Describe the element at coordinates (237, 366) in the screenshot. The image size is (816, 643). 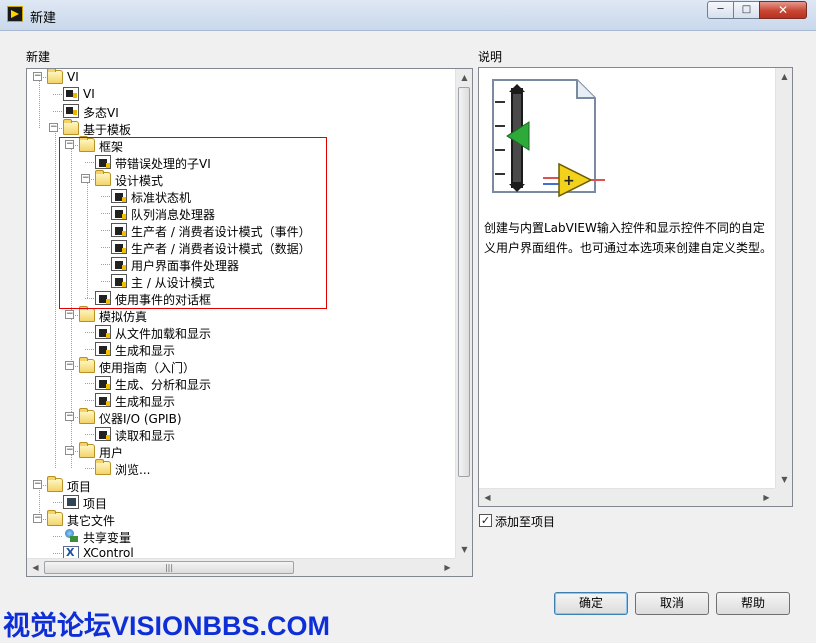
I see `tree-node: − 使用指南（入门）` at that location.